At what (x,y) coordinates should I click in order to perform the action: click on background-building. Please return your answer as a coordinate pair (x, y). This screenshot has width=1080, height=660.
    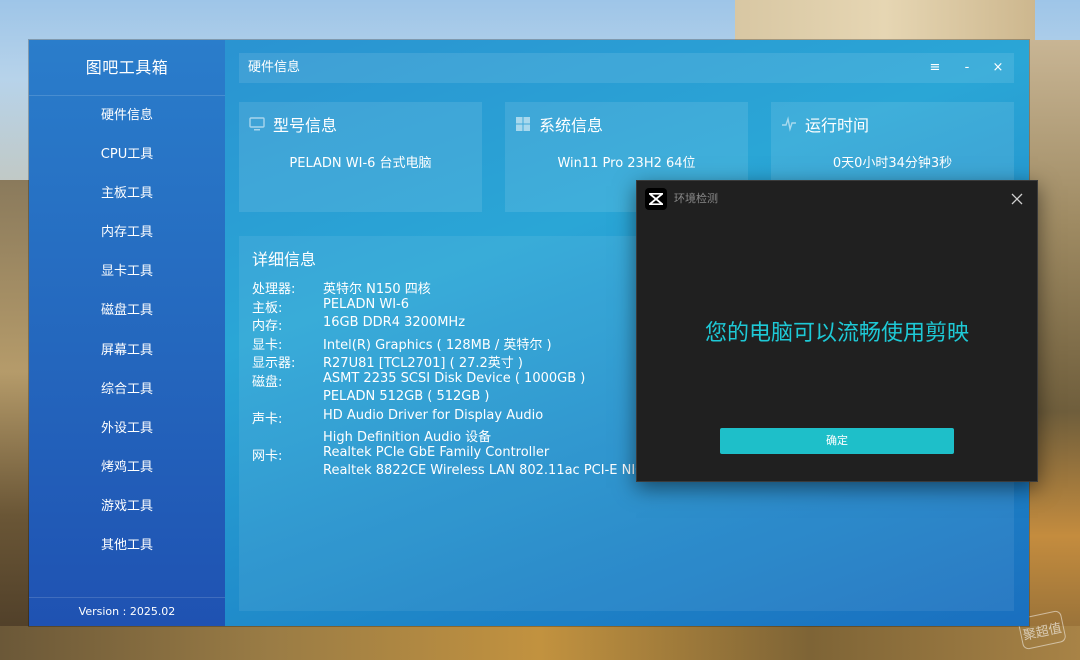
    Looking at the image, I should click on (885, 21).